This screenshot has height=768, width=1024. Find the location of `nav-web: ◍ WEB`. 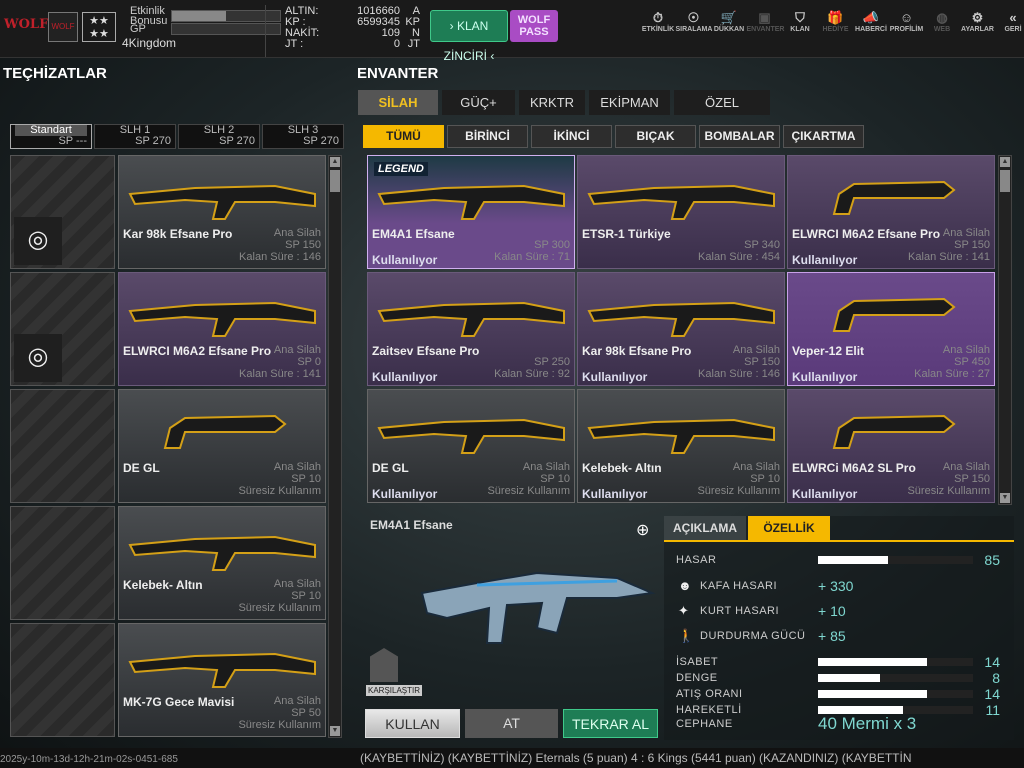

nav-web: ◍ WEB is located at coordinates (942, 21).